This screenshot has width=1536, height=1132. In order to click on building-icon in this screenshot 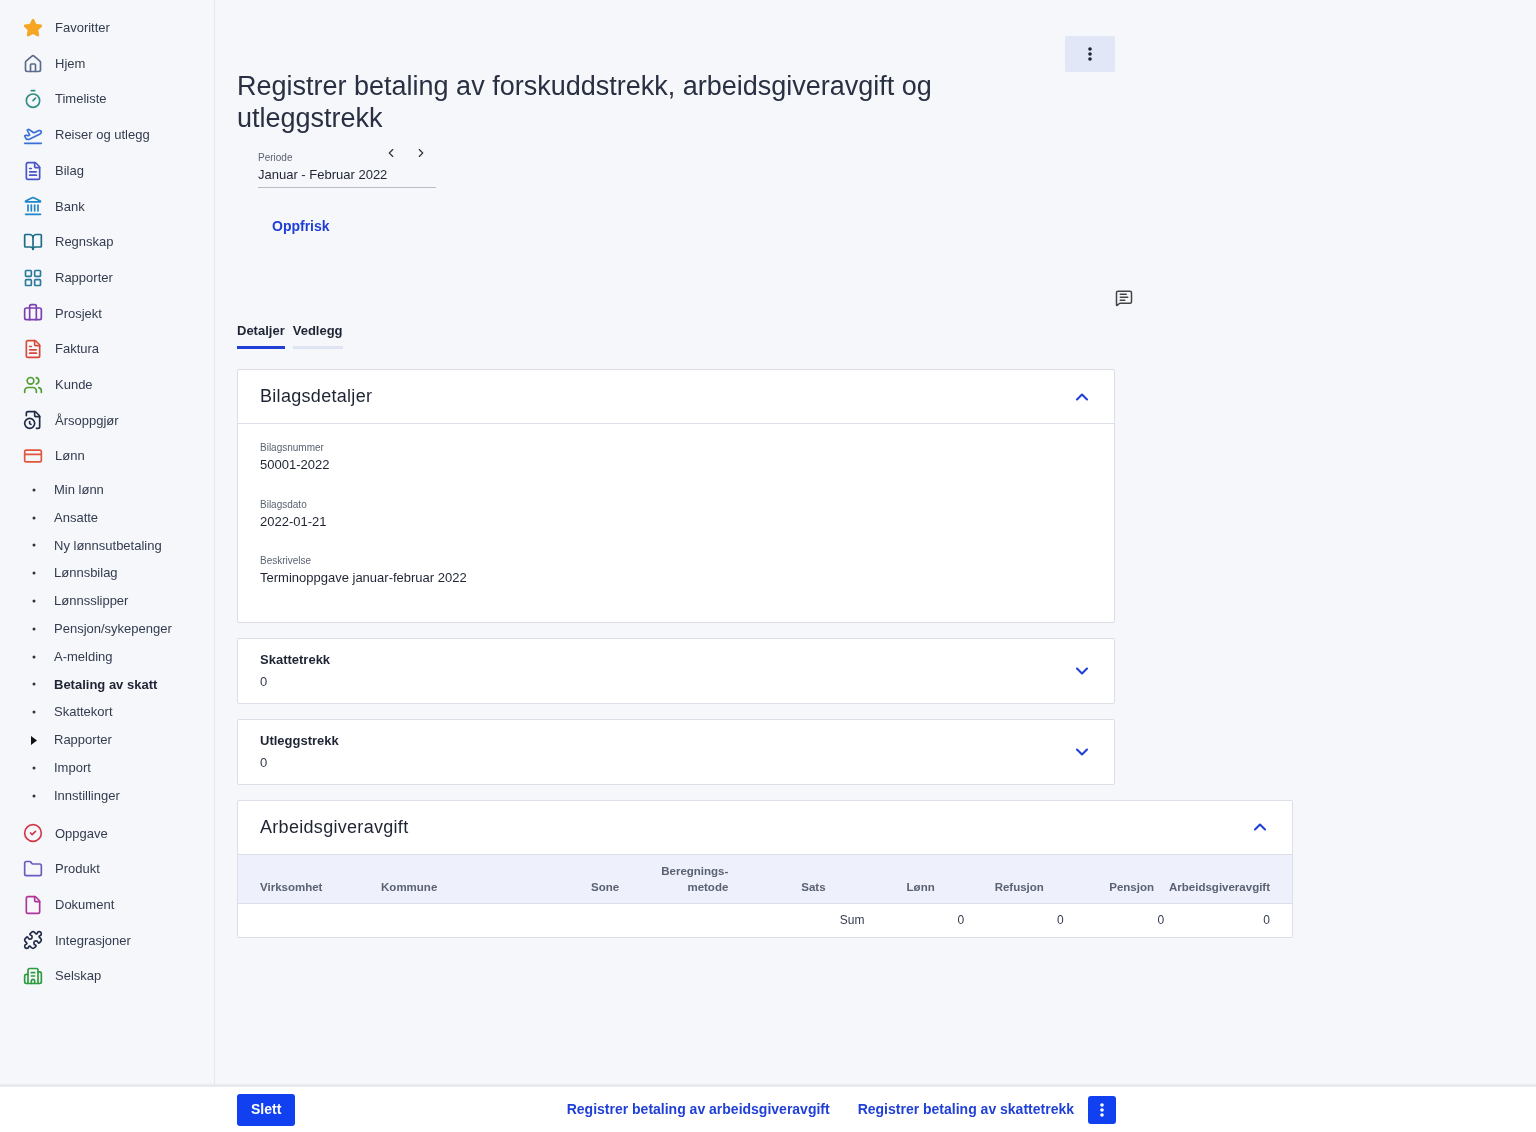, I will do `click(33, 976)`.